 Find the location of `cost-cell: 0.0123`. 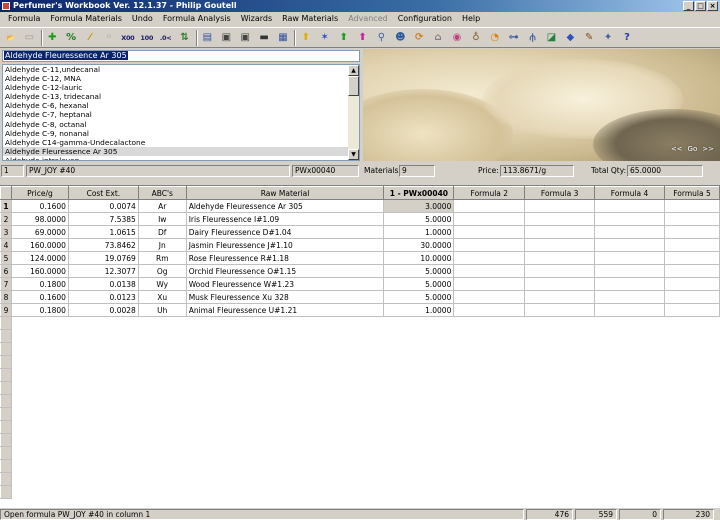

cost-cell: 0.0123 is located at coordinates (103, 297).